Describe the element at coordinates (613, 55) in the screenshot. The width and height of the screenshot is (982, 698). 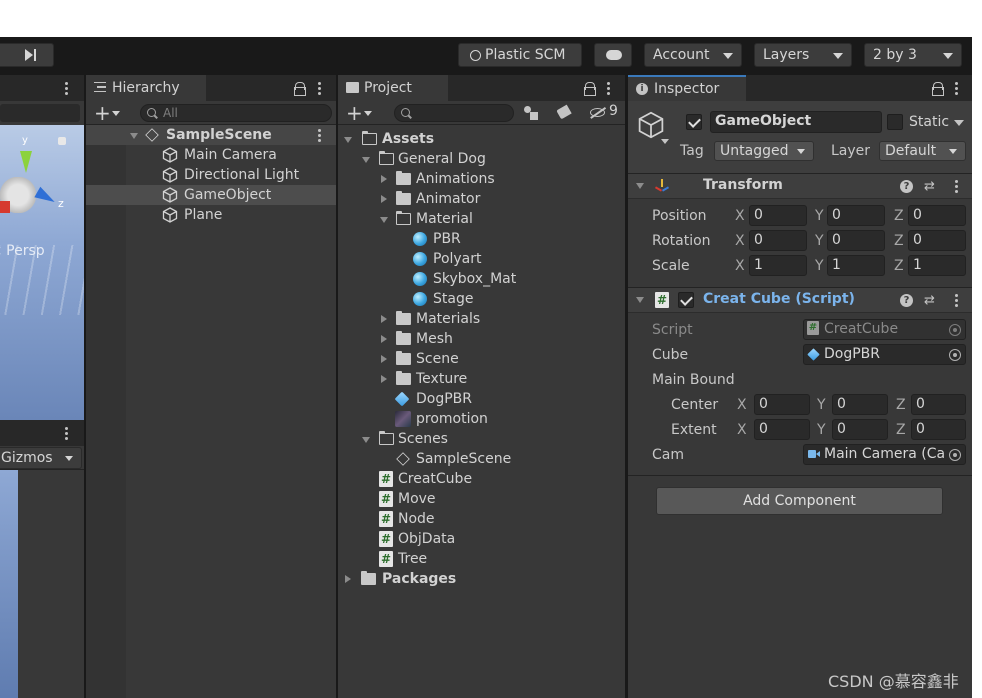
I see `cloud-button` at that location.